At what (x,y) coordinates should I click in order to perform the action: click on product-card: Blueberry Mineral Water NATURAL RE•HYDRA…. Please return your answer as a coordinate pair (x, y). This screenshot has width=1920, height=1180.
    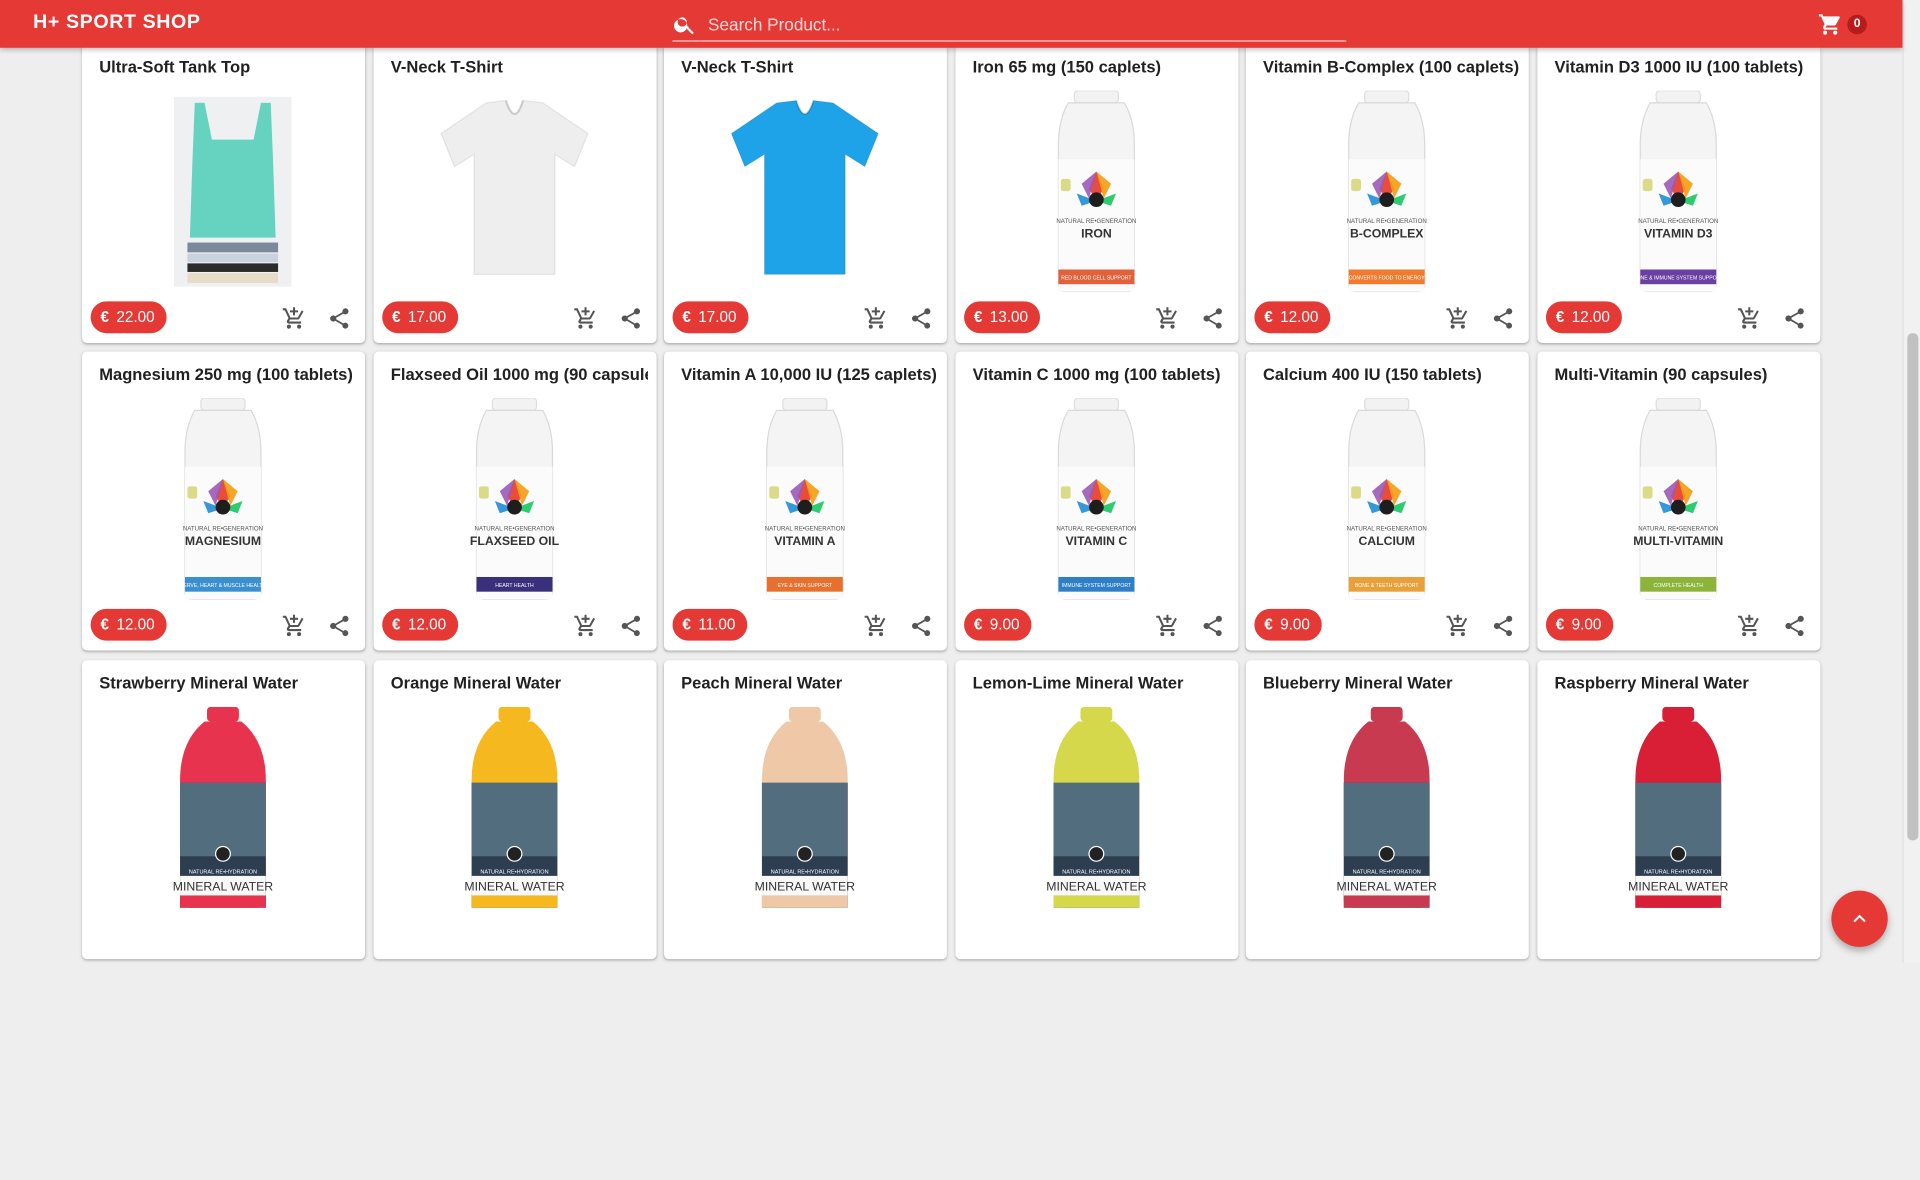
    Looking at the image, I should click on (1387, 810).